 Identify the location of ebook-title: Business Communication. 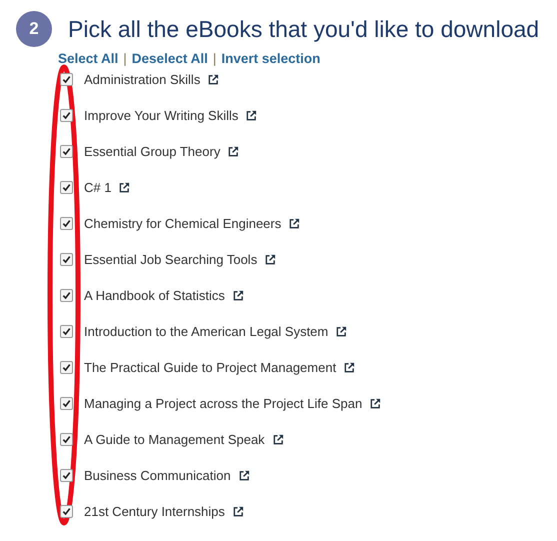
(157, 475).